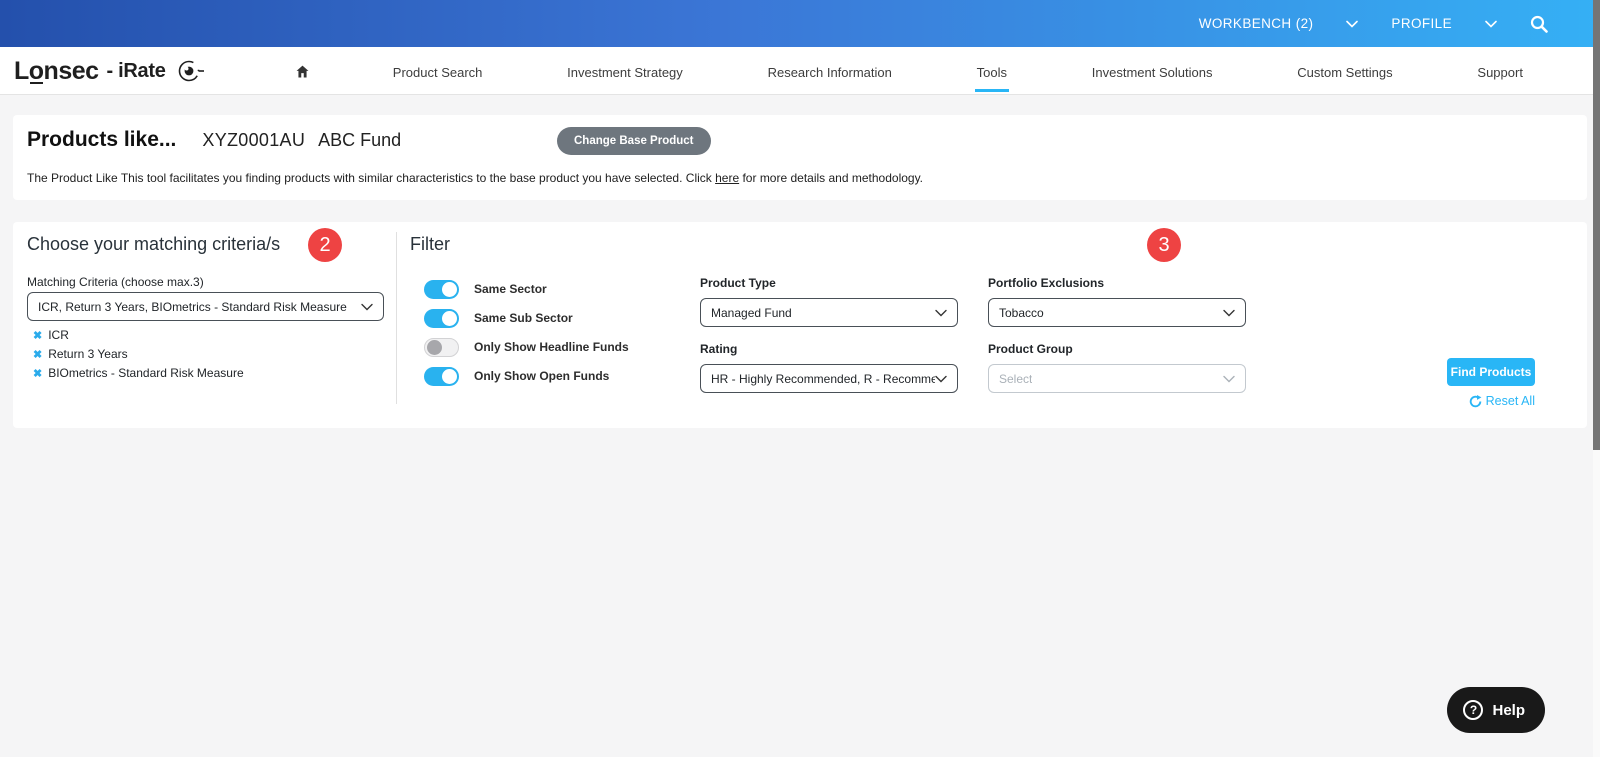 The height and width of the screenshot is (757, 1600). I want to click on criteria-tag: ✖ BIOmetrics - Standard Risk Measure, so click(138, 373).